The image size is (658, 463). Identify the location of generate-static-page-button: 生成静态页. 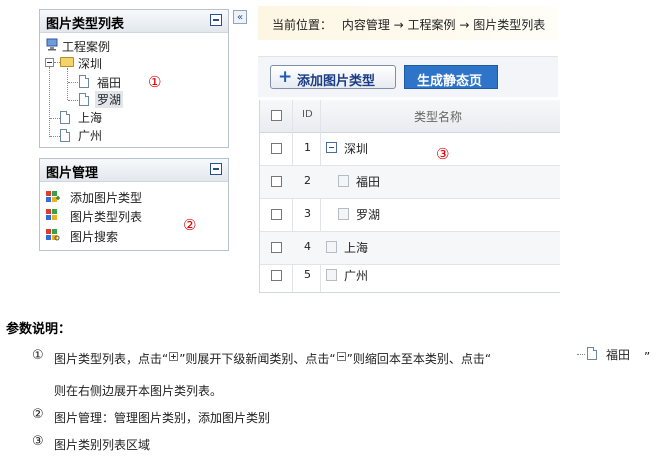
(451, 77).